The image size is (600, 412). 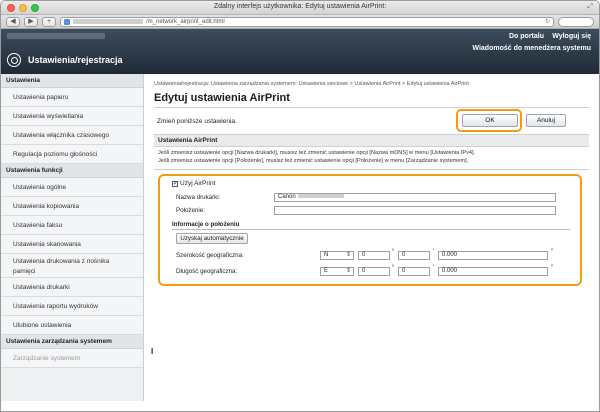 What do you see at coordinates (72, 206) in the screenshot?
I see `sidebar-item-copy: Ustawienia kopiowania` at bounding box center [72, 206].